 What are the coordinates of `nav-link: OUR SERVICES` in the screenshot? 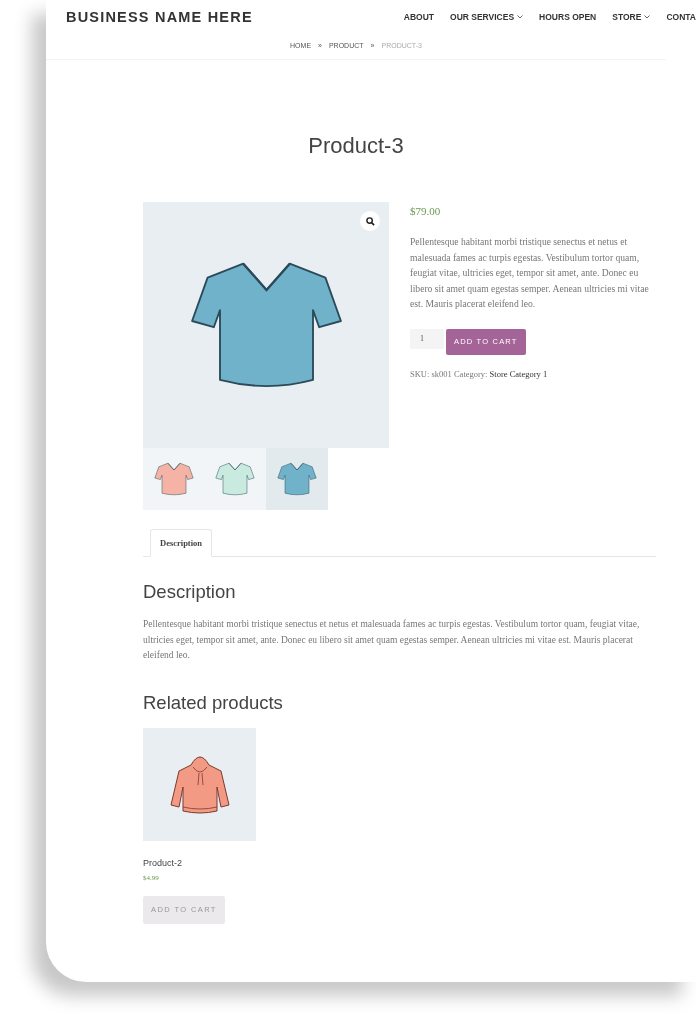 It's located at (487, 17).